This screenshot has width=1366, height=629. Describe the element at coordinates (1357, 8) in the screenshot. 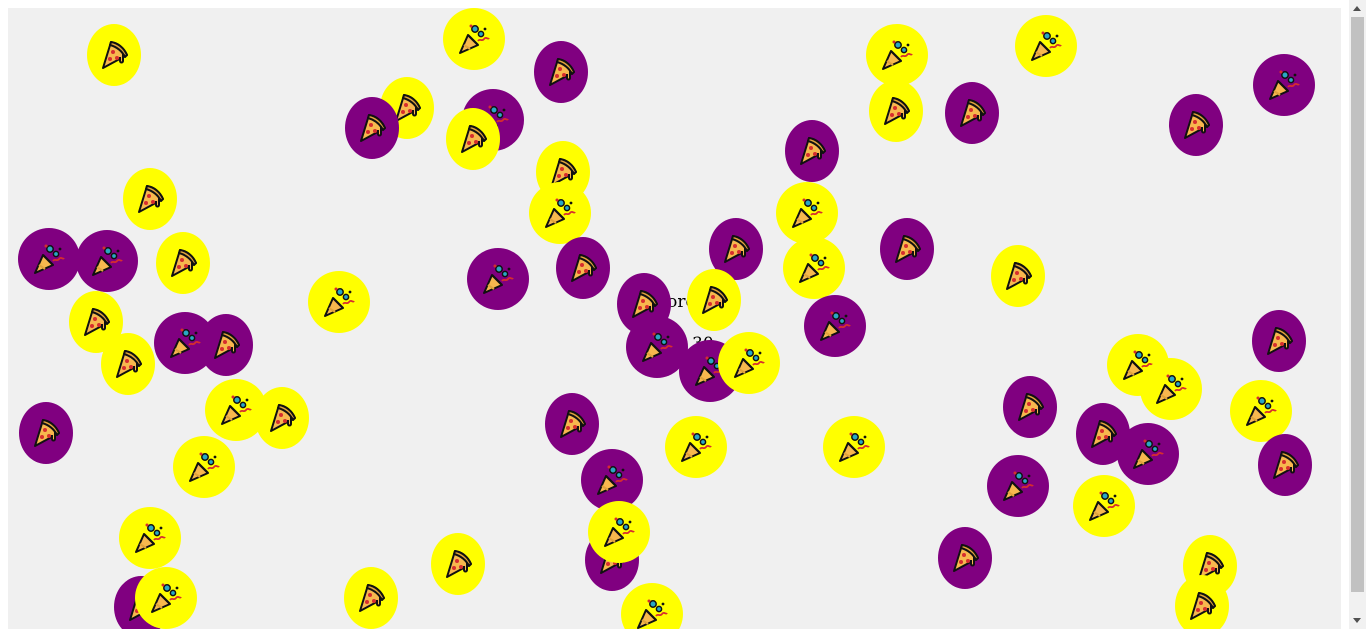

I see `scroll-up-arrow` at that location.